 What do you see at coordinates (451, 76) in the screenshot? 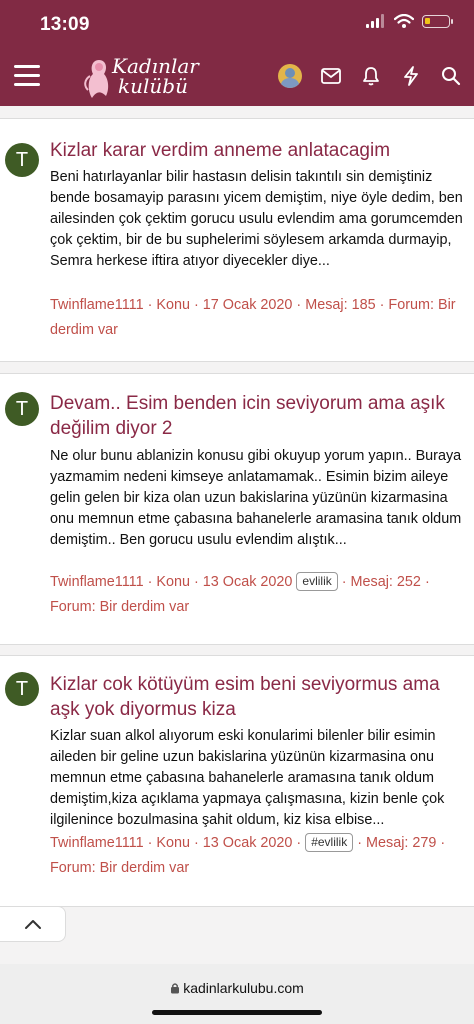
I see `search-icon` at bounding box center [451, 76].